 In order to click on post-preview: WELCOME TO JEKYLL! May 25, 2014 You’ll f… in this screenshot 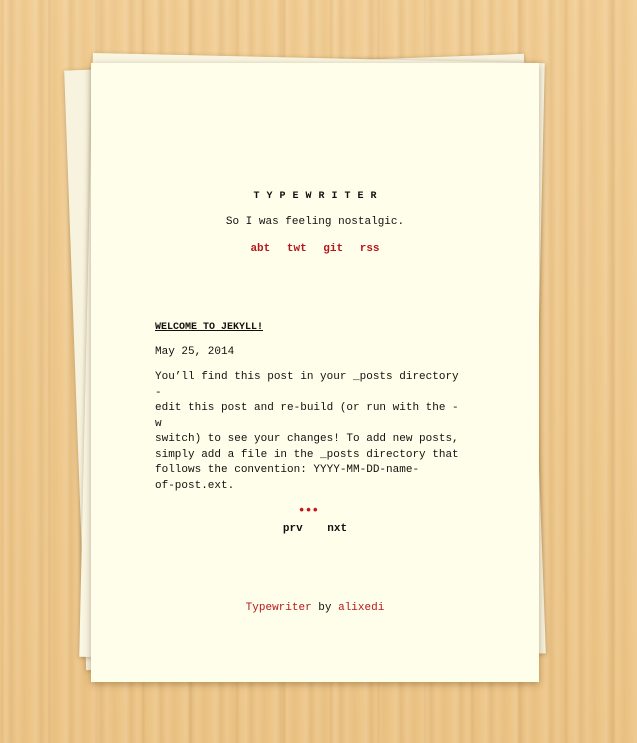, I will do `click(310, 420)`.